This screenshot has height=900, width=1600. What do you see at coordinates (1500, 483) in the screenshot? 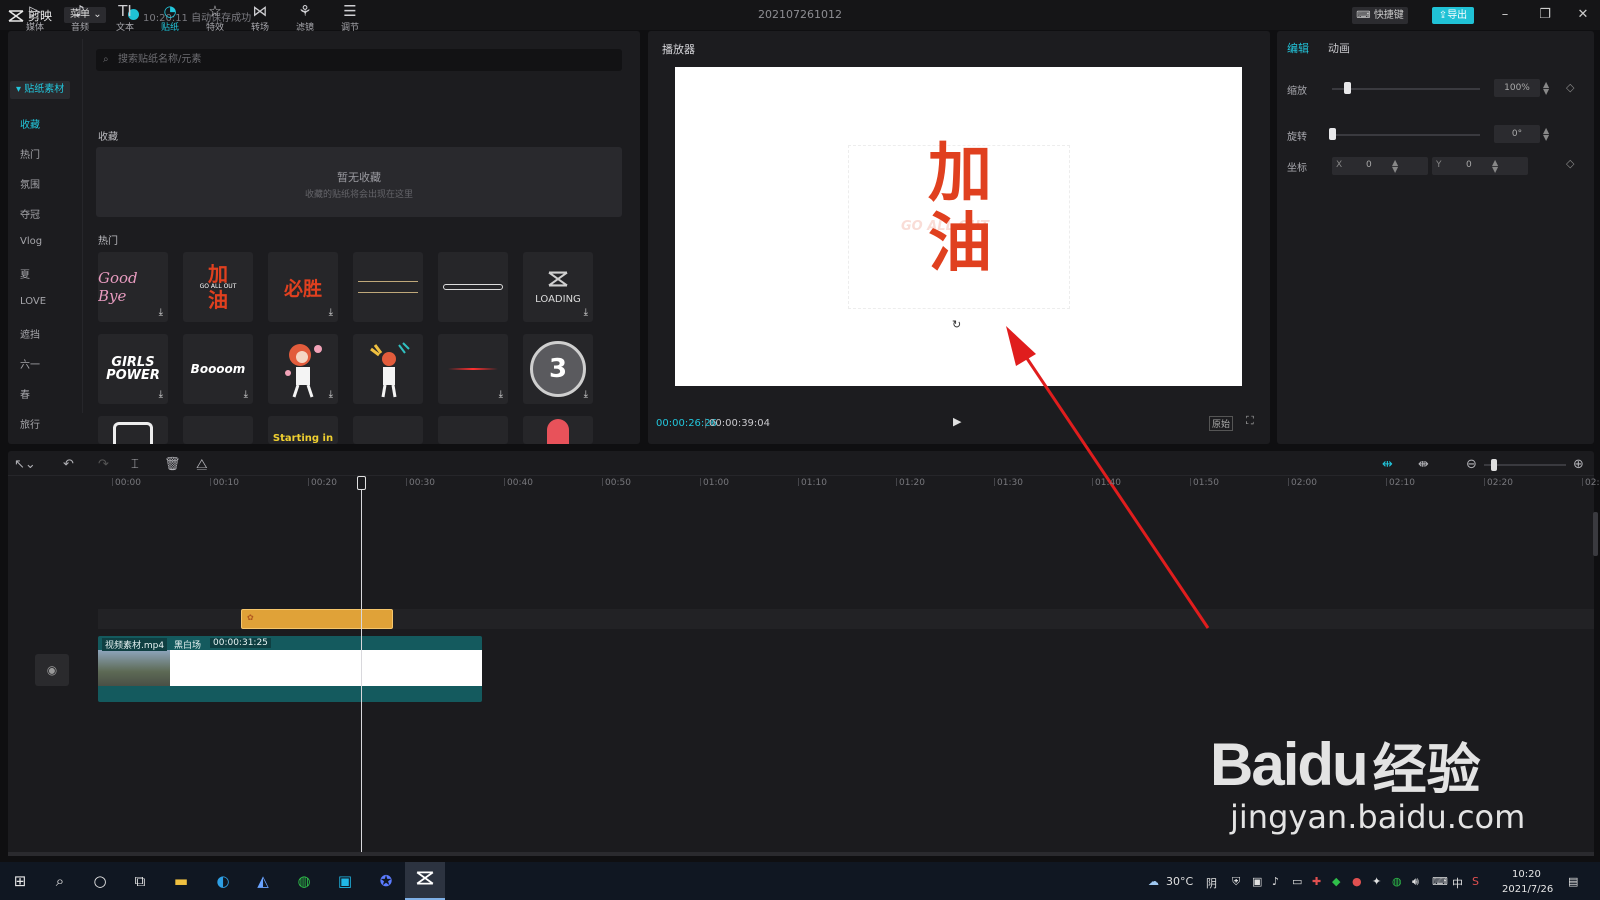
I see `ruler-tick-label: 02:20` at bounding box center [1500, 483].